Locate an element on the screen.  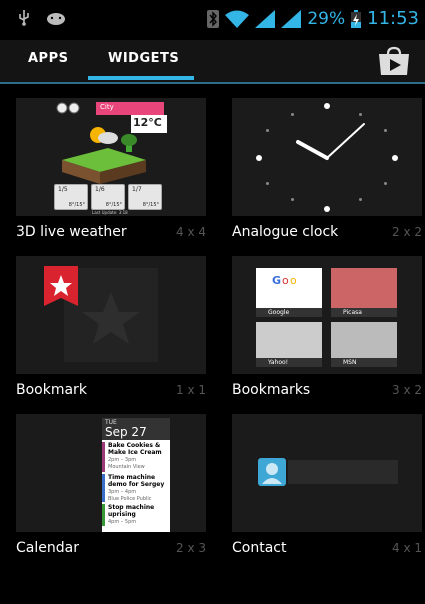
calendar-event-title: Time machine demo for Sergey is located at coordinates (136, 481).